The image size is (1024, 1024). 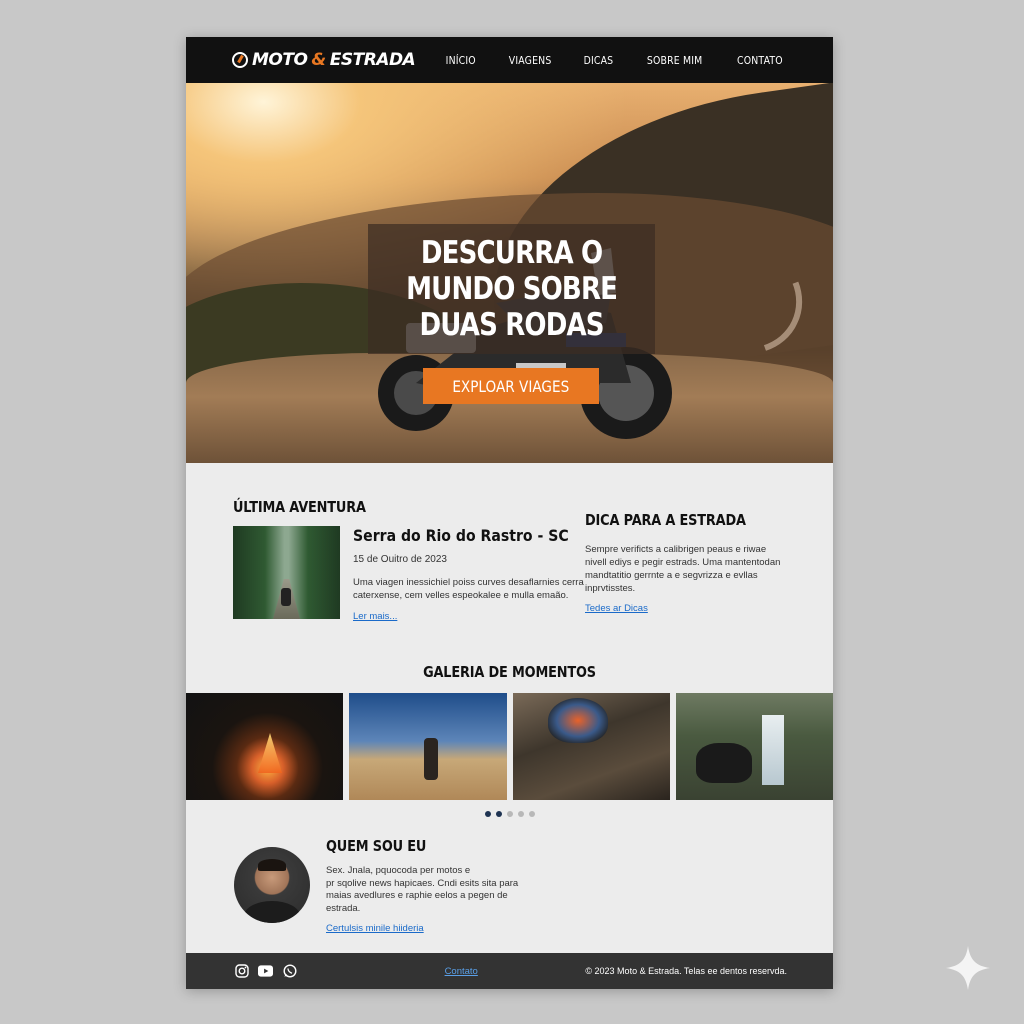 I want to click on whatsapp-icon, so click(x=289, y=971).